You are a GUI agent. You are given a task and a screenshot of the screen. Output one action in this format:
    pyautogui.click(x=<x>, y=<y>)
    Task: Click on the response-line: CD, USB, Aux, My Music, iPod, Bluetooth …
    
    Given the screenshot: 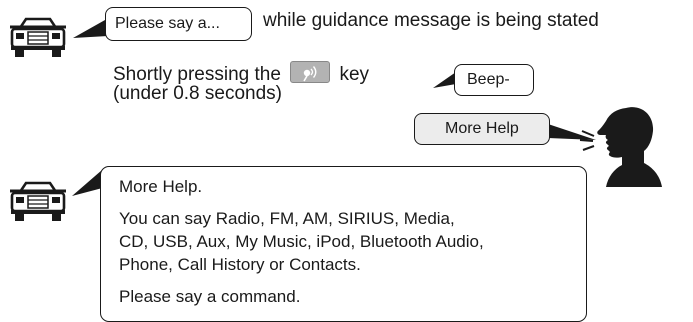 What is the action you would take?
    pyautogui.click(x=301, y=241)
    